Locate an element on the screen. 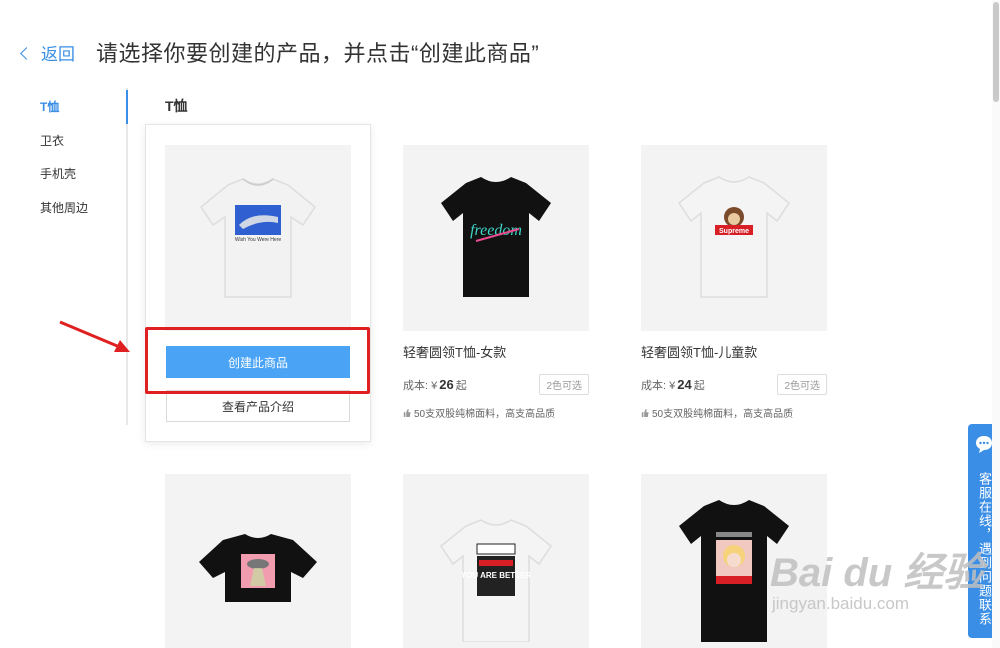 Image resolution: width=1000 pixels, height=648 pixels. scrollbar-thumb is located at coordinates (996, 52).